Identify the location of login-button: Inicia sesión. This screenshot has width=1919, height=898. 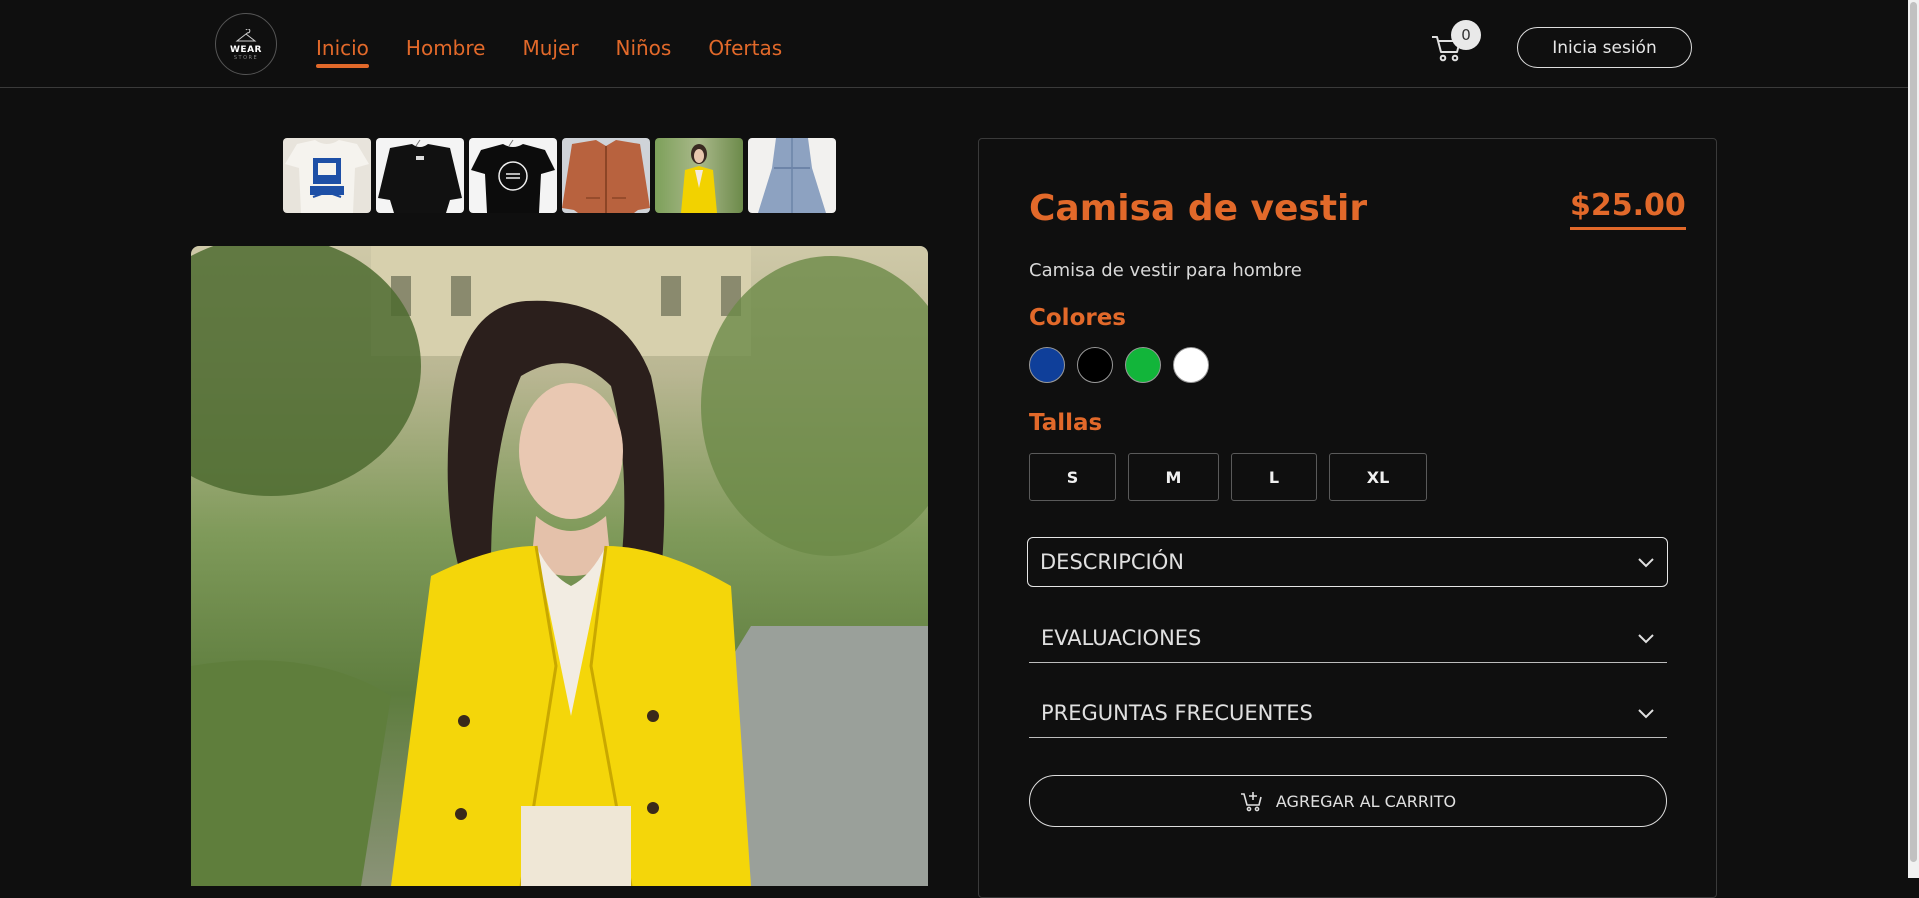
(1604, 47).